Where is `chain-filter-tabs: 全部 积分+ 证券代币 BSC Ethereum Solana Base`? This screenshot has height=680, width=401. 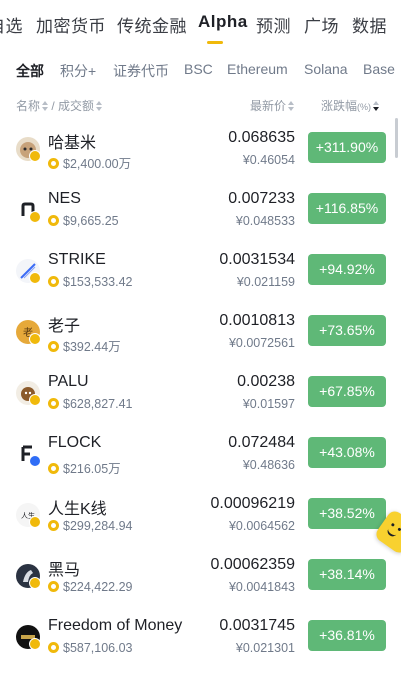
chain-filter-tabs: 全部 积分+ 证券代币 BSC Ethereum Solana Base is located at coordinates (200, 69).